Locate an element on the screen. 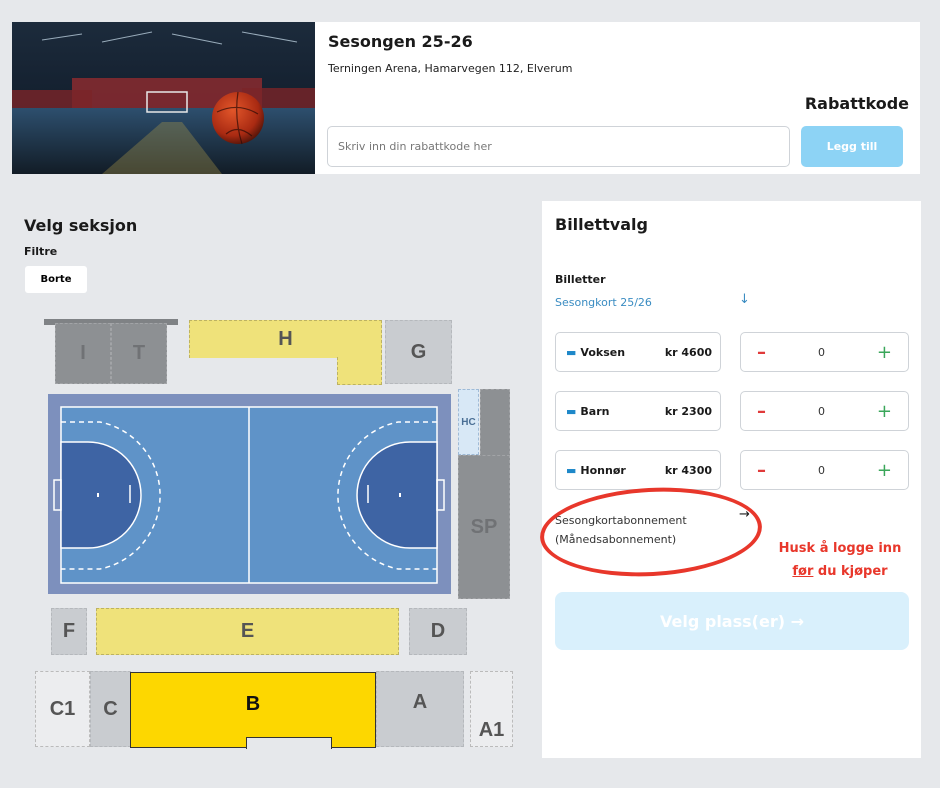  login-reminder: Husk å logge inn før du kjøper is located at coordinates (840, 560).